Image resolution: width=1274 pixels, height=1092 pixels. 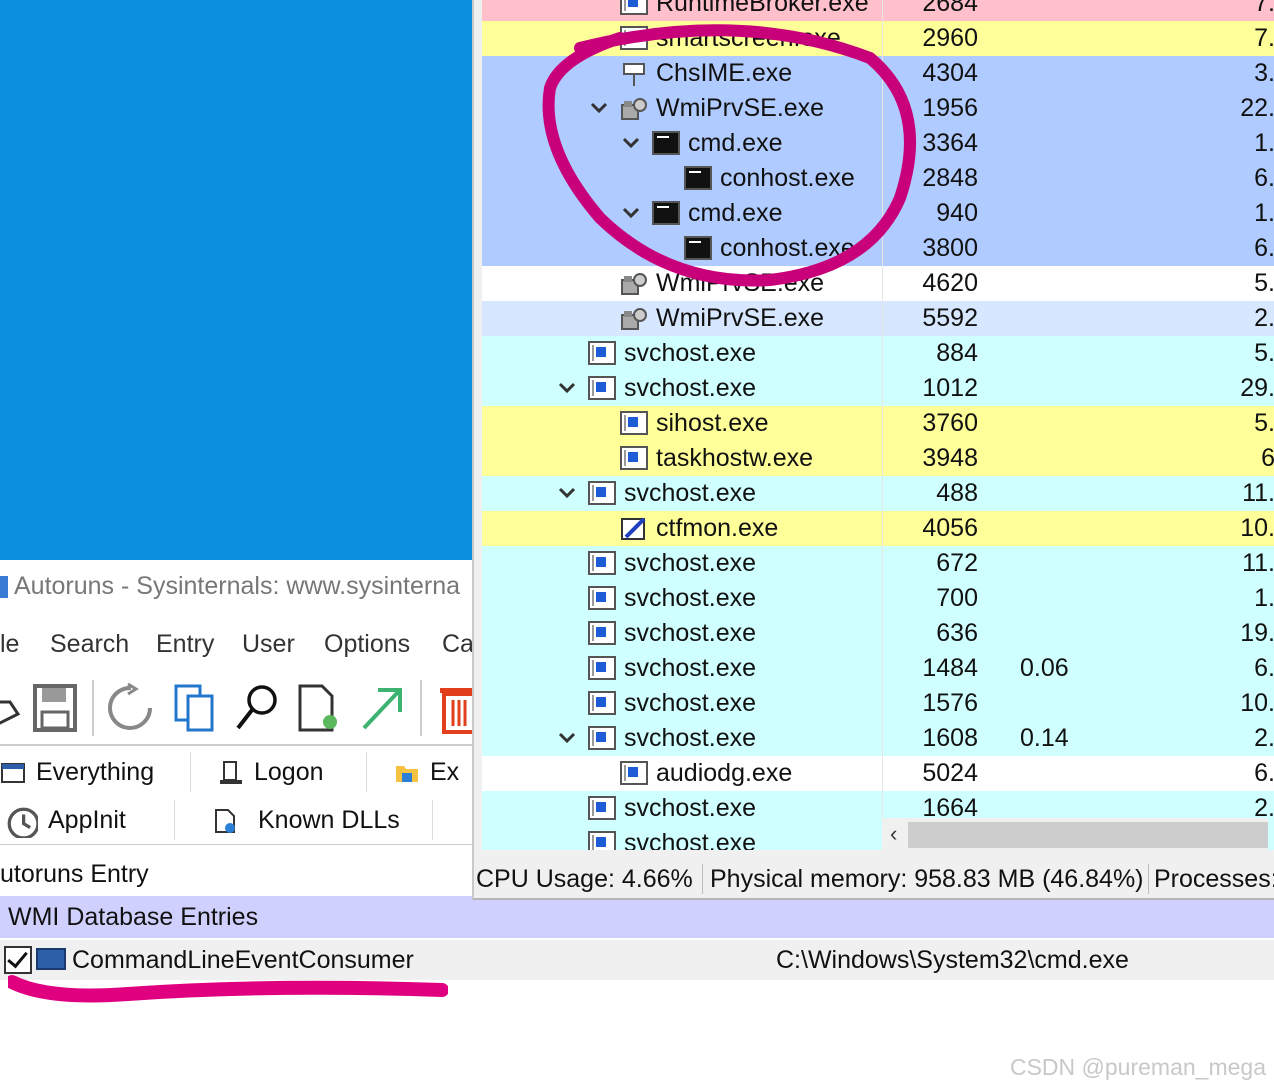 I want to click on autoruns-title-bar: Autoruns - Sysinternals: www.sysinterna, so click(x=240, y=586).